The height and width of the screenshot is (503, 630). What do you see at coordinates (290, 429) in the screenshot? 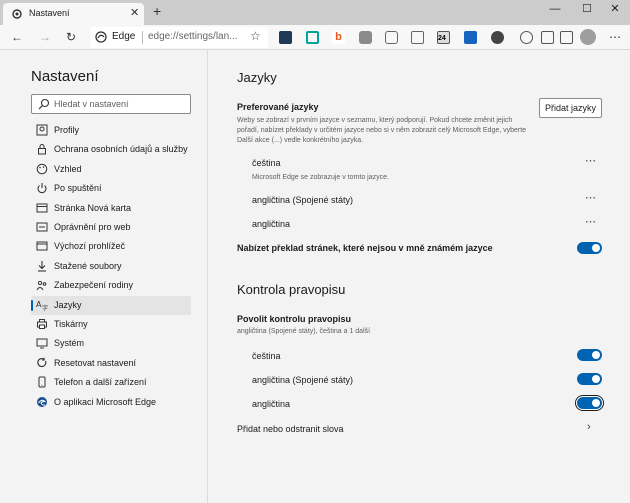
I see `add-remove-words-link: Přidat nebo odstranit slova` at bounding box center [290, 429].